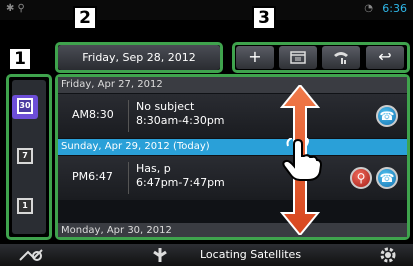 The image size is (413, 266). What do you see at coordinates (20, 59) in the screenshot?
I see `callout-1: 1` at bounding box center [20, 59].